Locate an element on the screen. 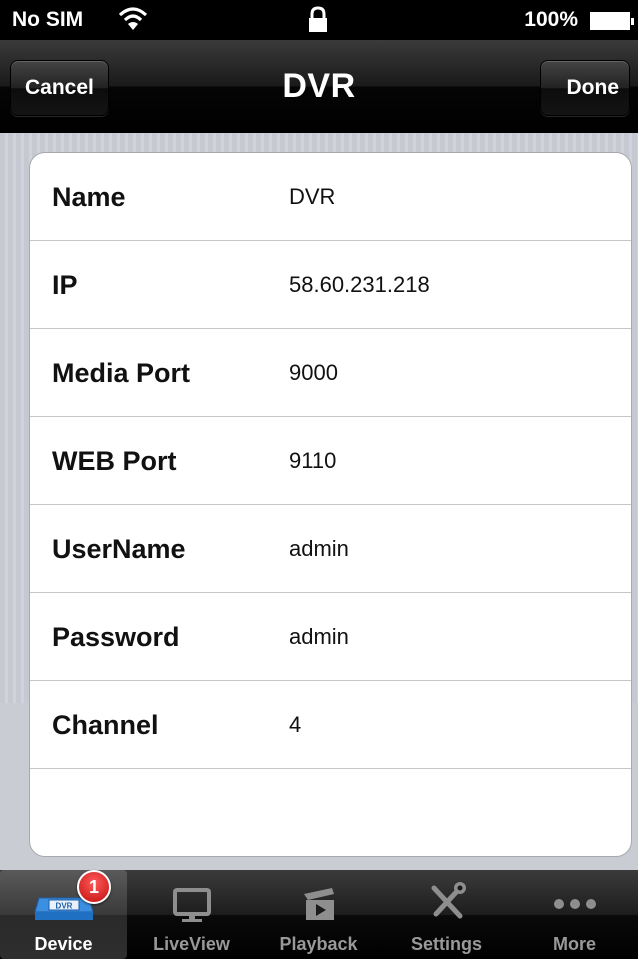 The image size is (638, 959). cancel-button: Cancel is located at coordinates (59, 88).